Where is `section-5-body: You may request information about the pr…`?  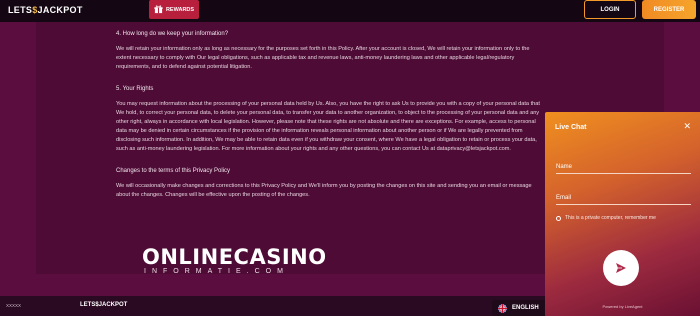 section-5-body: You may request information about the pr… is located at coordinates (328, 126).